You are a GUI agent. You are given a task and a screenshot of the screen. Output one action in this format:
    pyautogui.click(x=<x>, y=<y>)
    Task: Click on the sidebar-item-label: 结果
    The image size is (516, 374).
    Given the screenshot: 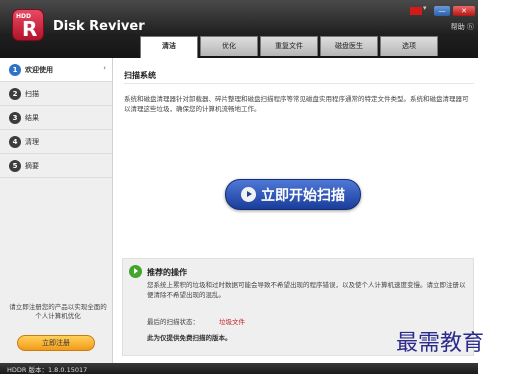 What is the action you would take?
    pyautogui.click(x=32, y=117)
    